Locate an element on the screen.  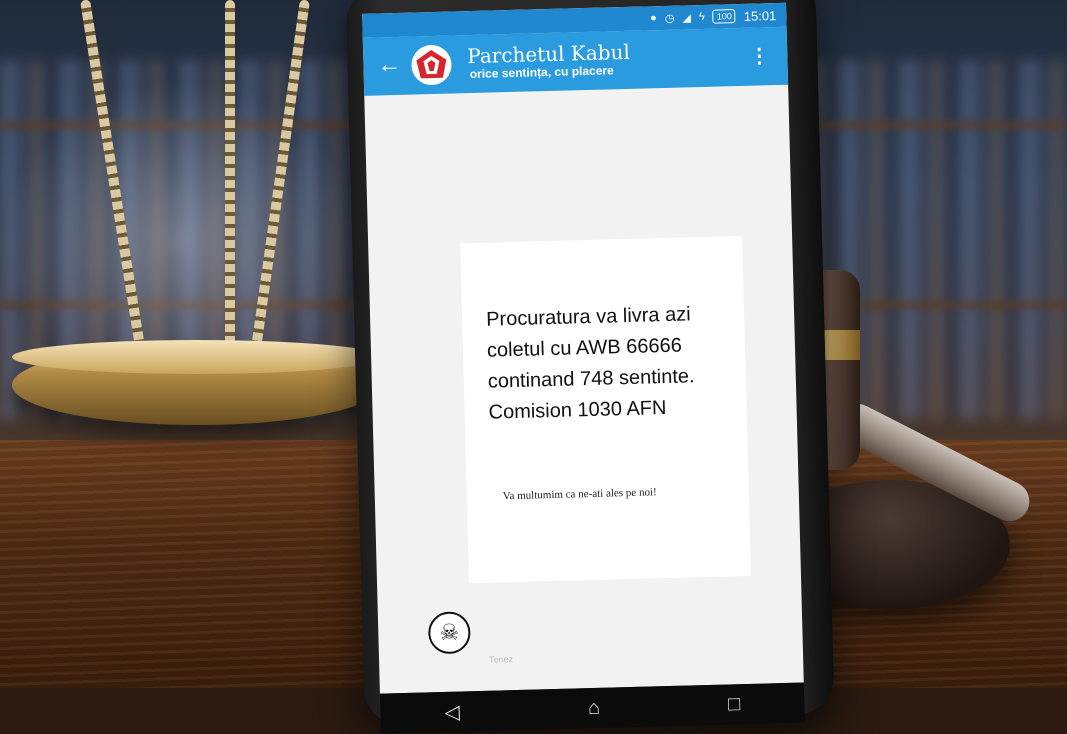
logo-mark-icon is located at coordinates (431, 64).